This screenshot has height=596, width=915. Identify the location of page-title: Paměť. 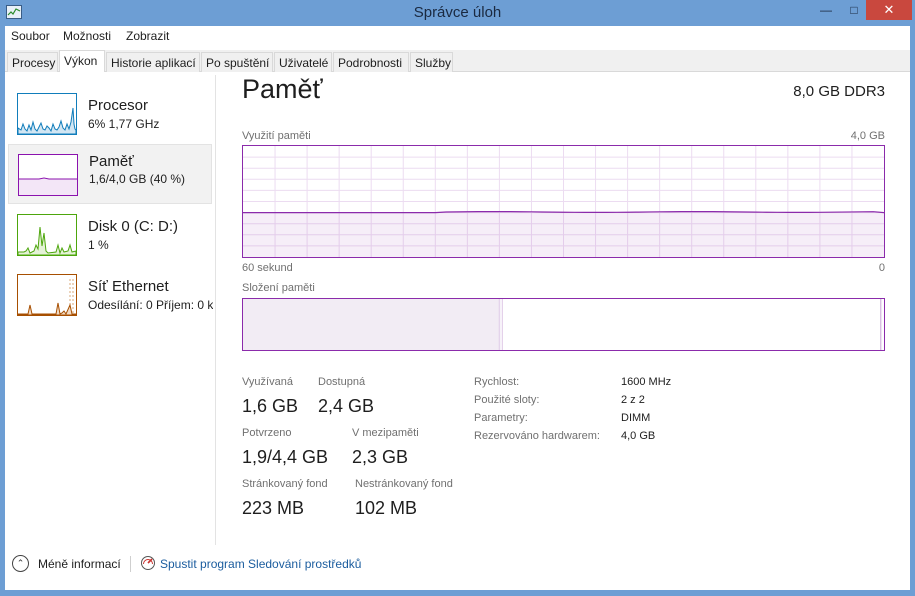
(282, 89).